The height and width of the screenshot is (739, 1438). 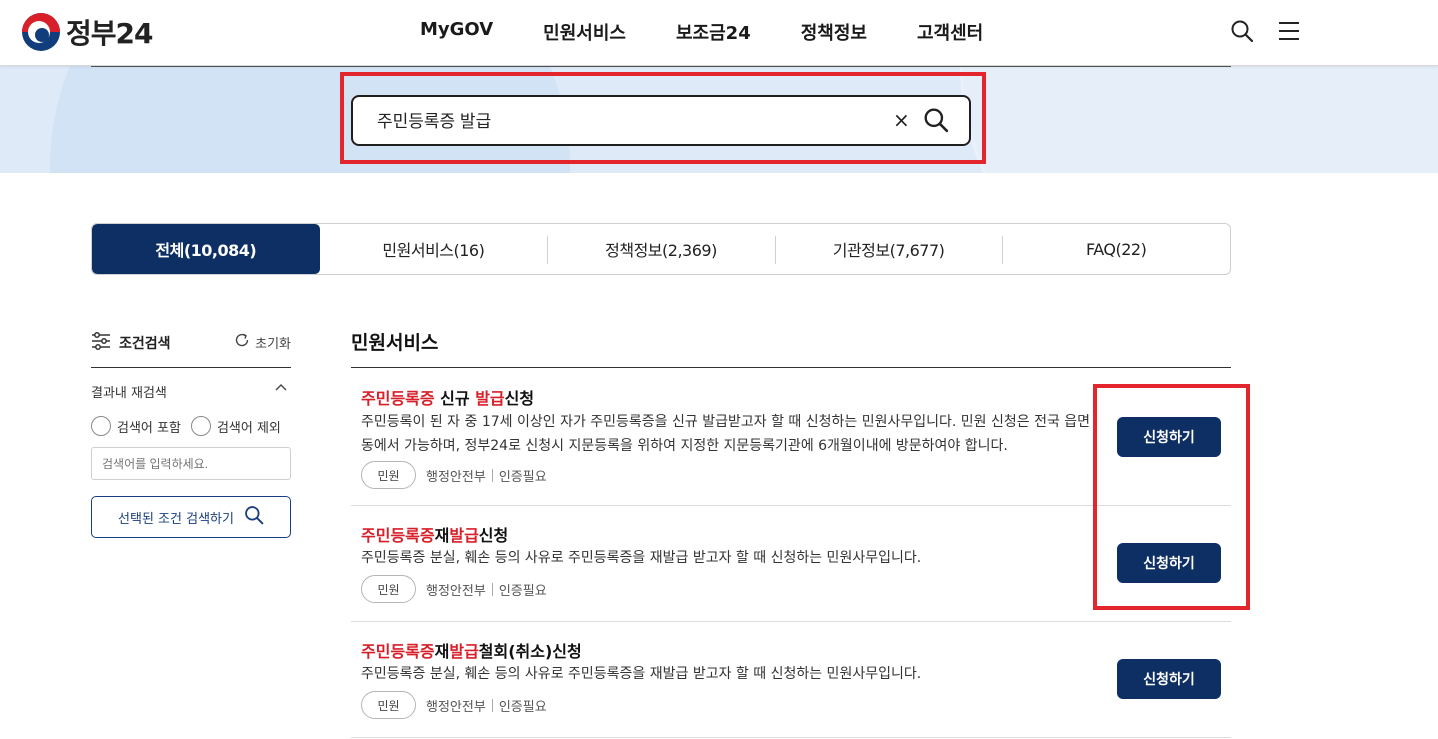 I want to click on tab-civil-service: 민원서비스(16), so click(x=434, y=249).